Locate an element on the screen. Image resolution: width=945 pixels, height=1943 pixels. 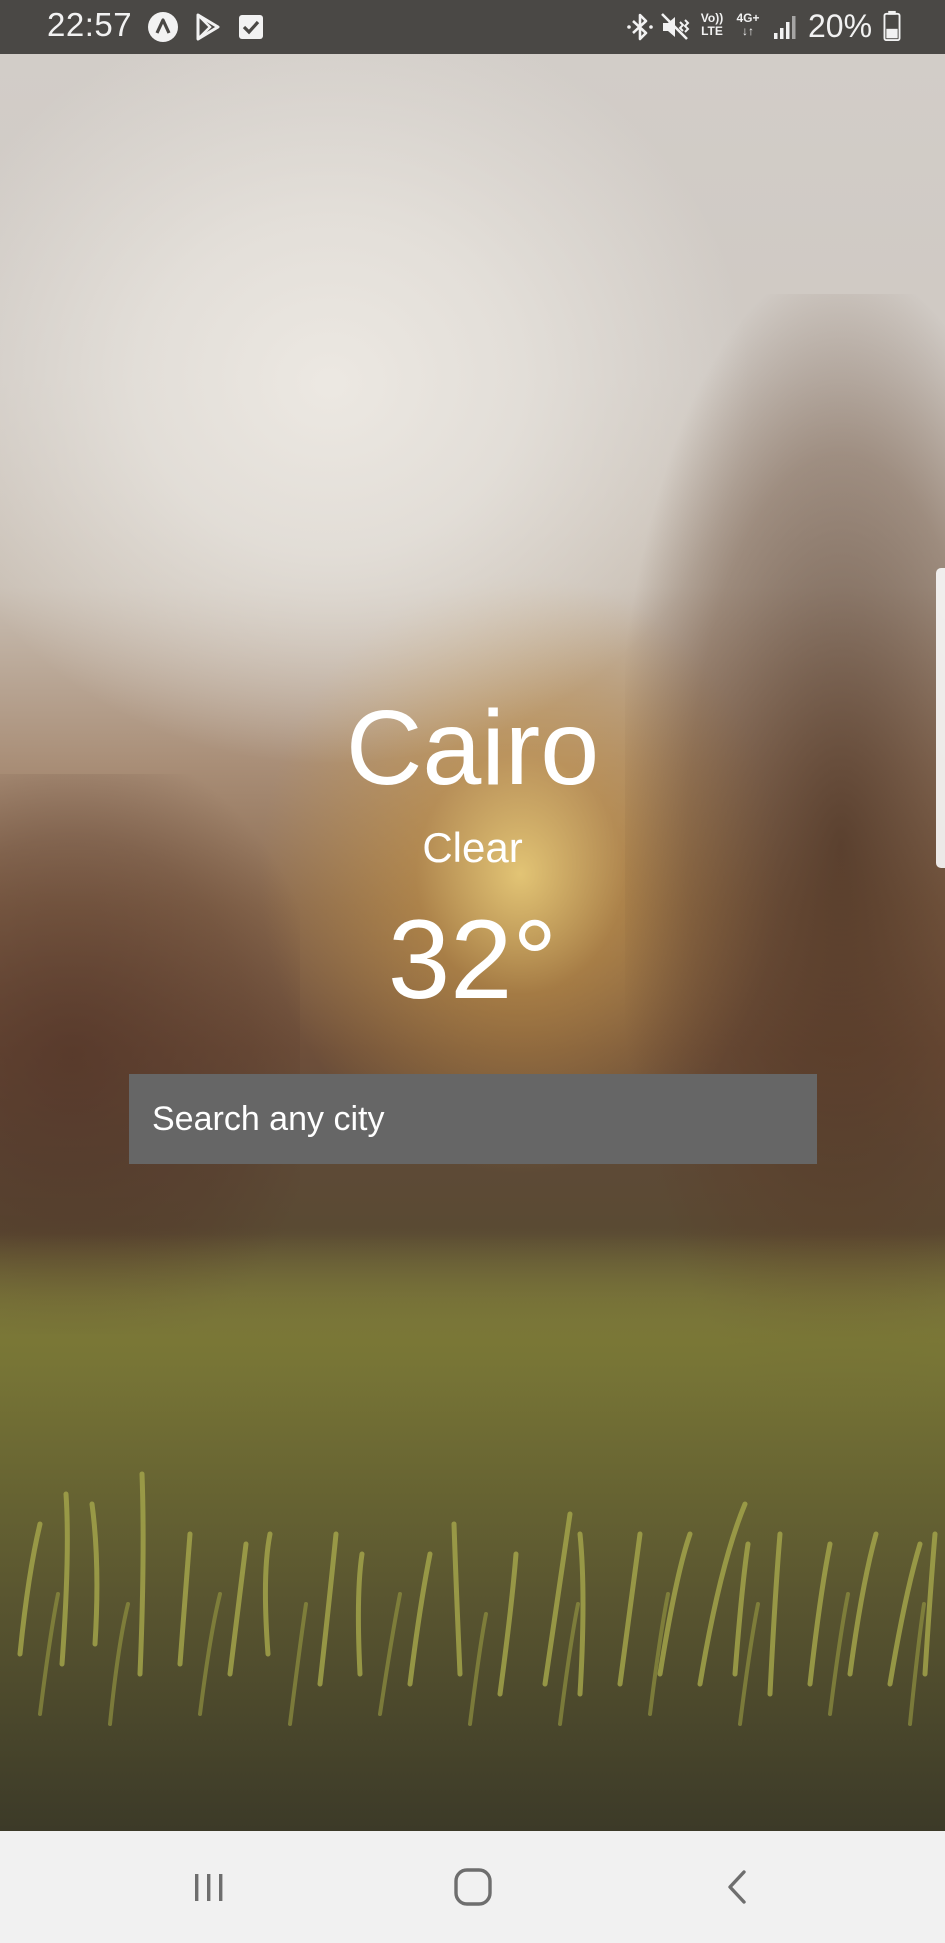
4g-plus-icon: 4G+ ↓↑ is located at coordinates (748, 25).